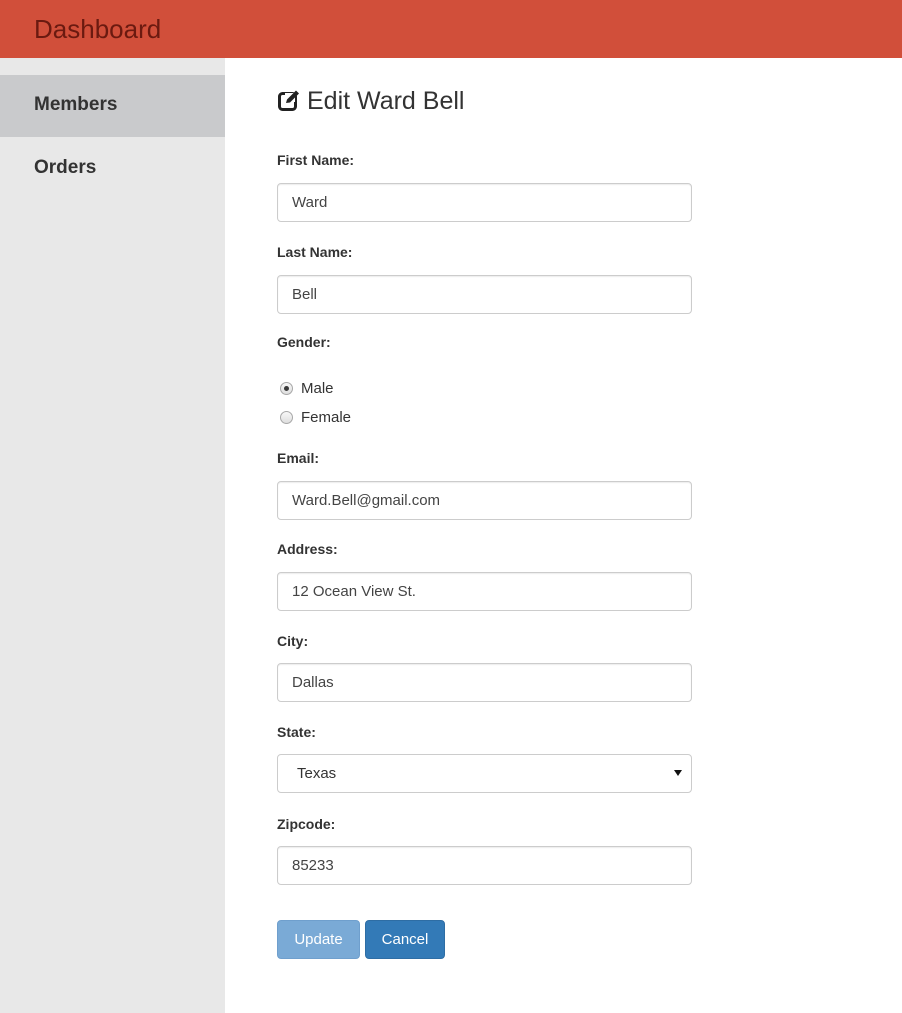 Image resolution: width=902 pixels, height=1013 pixels. I want to click on email-label: Email:, so click(298, 458).